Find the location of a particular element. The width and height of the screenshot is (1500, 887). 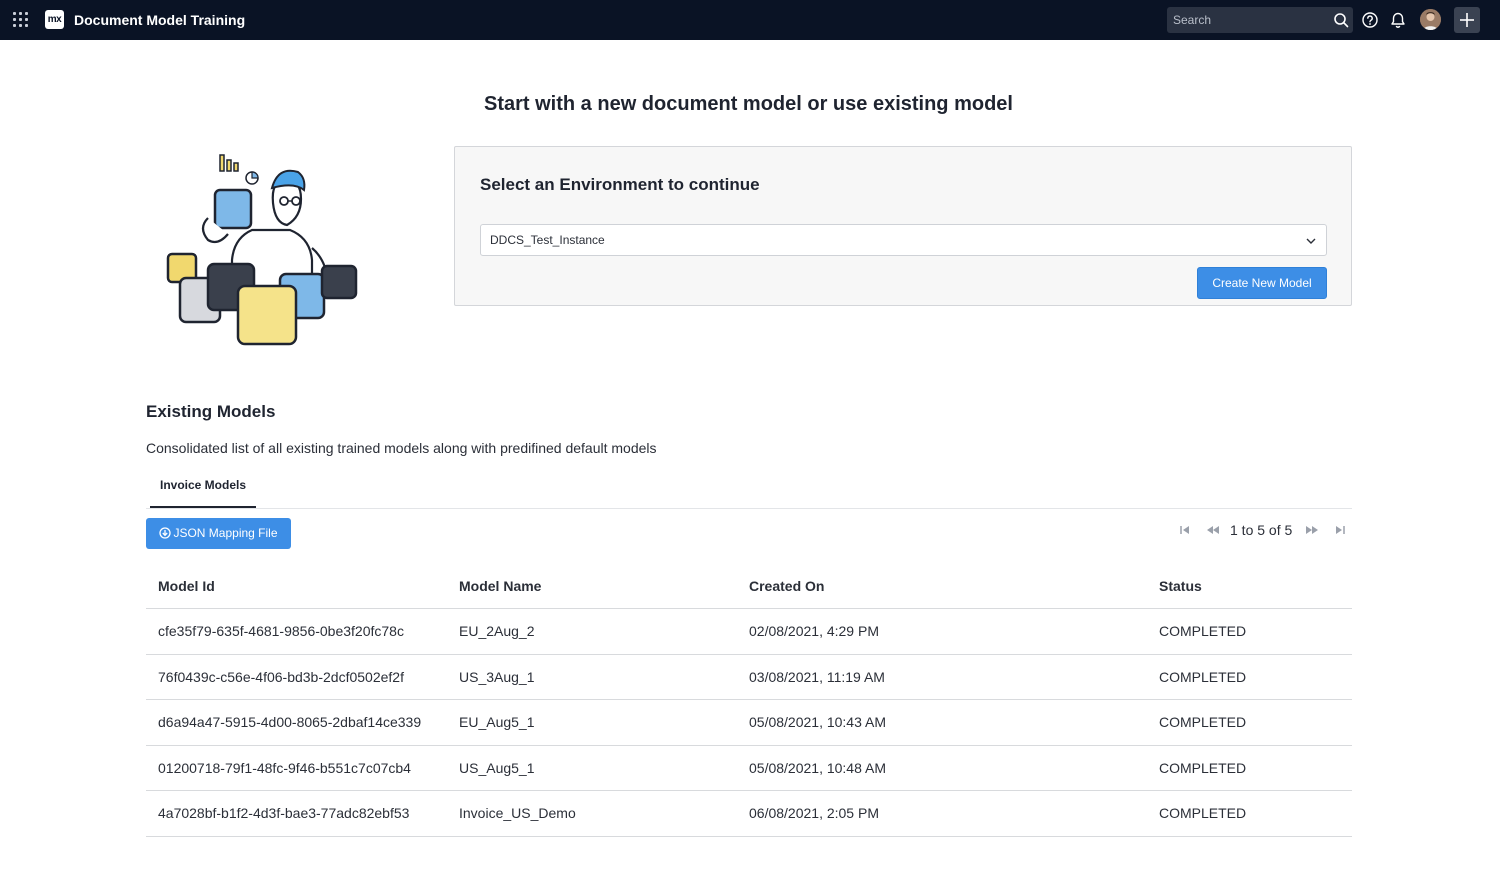

app-logo: mx is located at coordinates (54, 19).